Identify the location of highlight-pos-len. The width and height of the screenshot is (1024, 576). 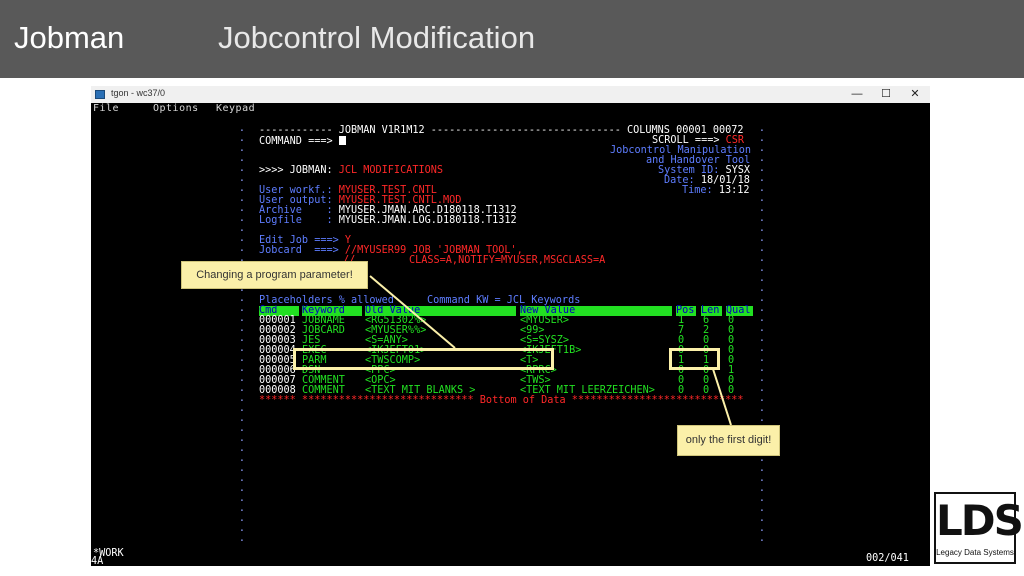
(694, 359).